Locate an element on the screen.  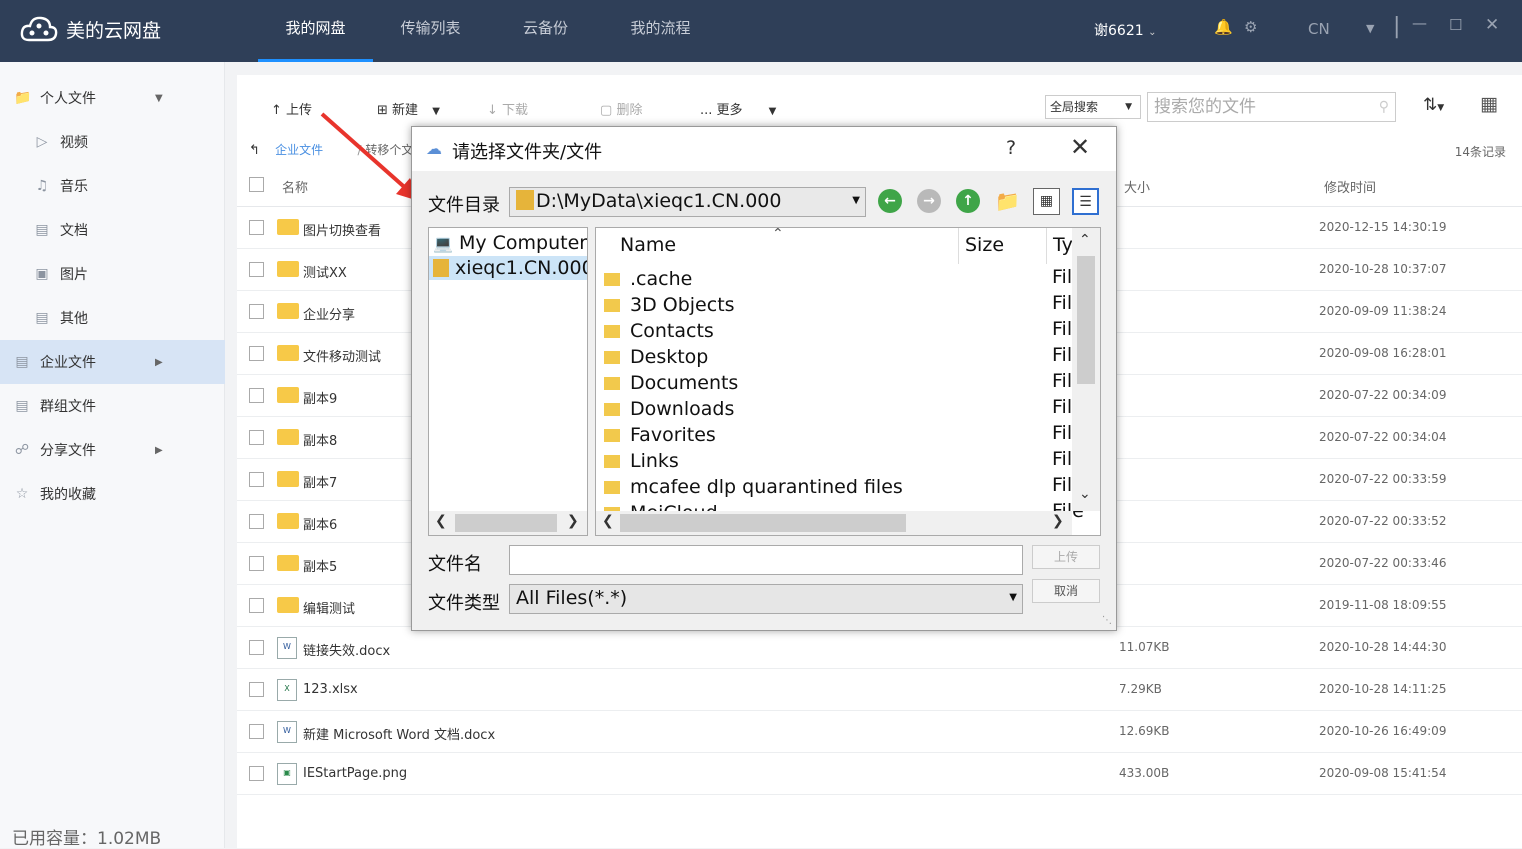
scroll-down-icon: ⌄ is located at coordinates (1085, 494).